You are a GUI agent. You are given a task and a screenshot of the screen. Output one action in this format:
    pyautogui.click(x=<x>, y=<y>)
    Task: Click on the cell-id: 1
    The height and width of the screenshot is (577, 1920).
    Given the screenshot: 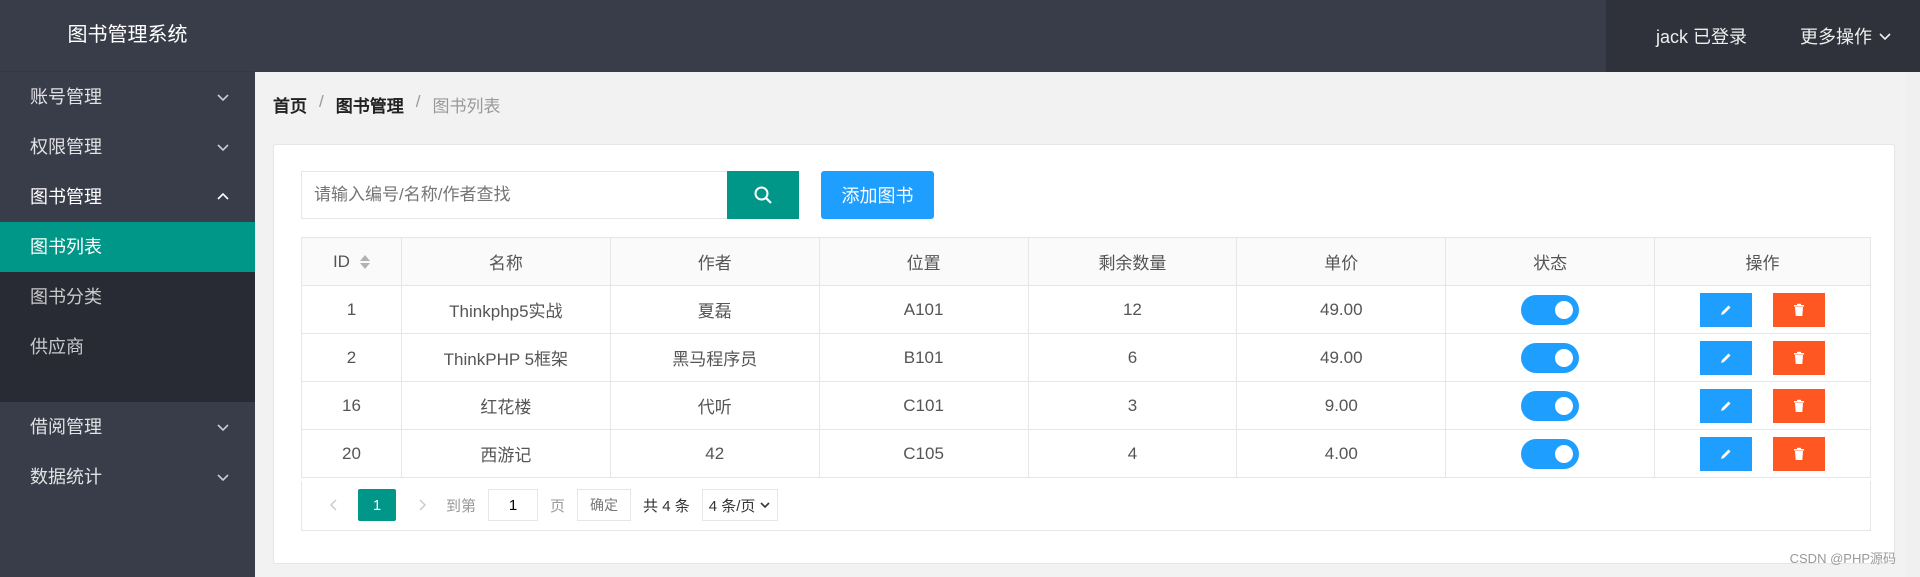 What is the action you would take?
    pyautogui.click(x=351, y=309)
    